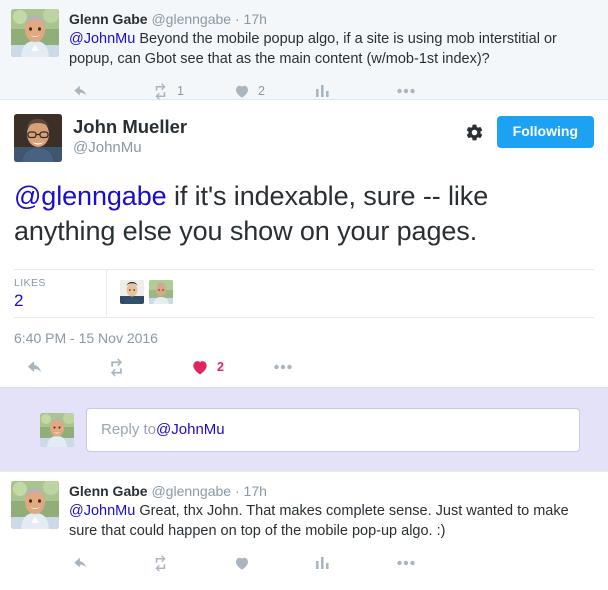 The width and height of the screenshot is (608, 590). What do you see at coordinates (30, 283) in the screenshot?
I see `likes-label: LIKES` at bounding box center [30, 283].